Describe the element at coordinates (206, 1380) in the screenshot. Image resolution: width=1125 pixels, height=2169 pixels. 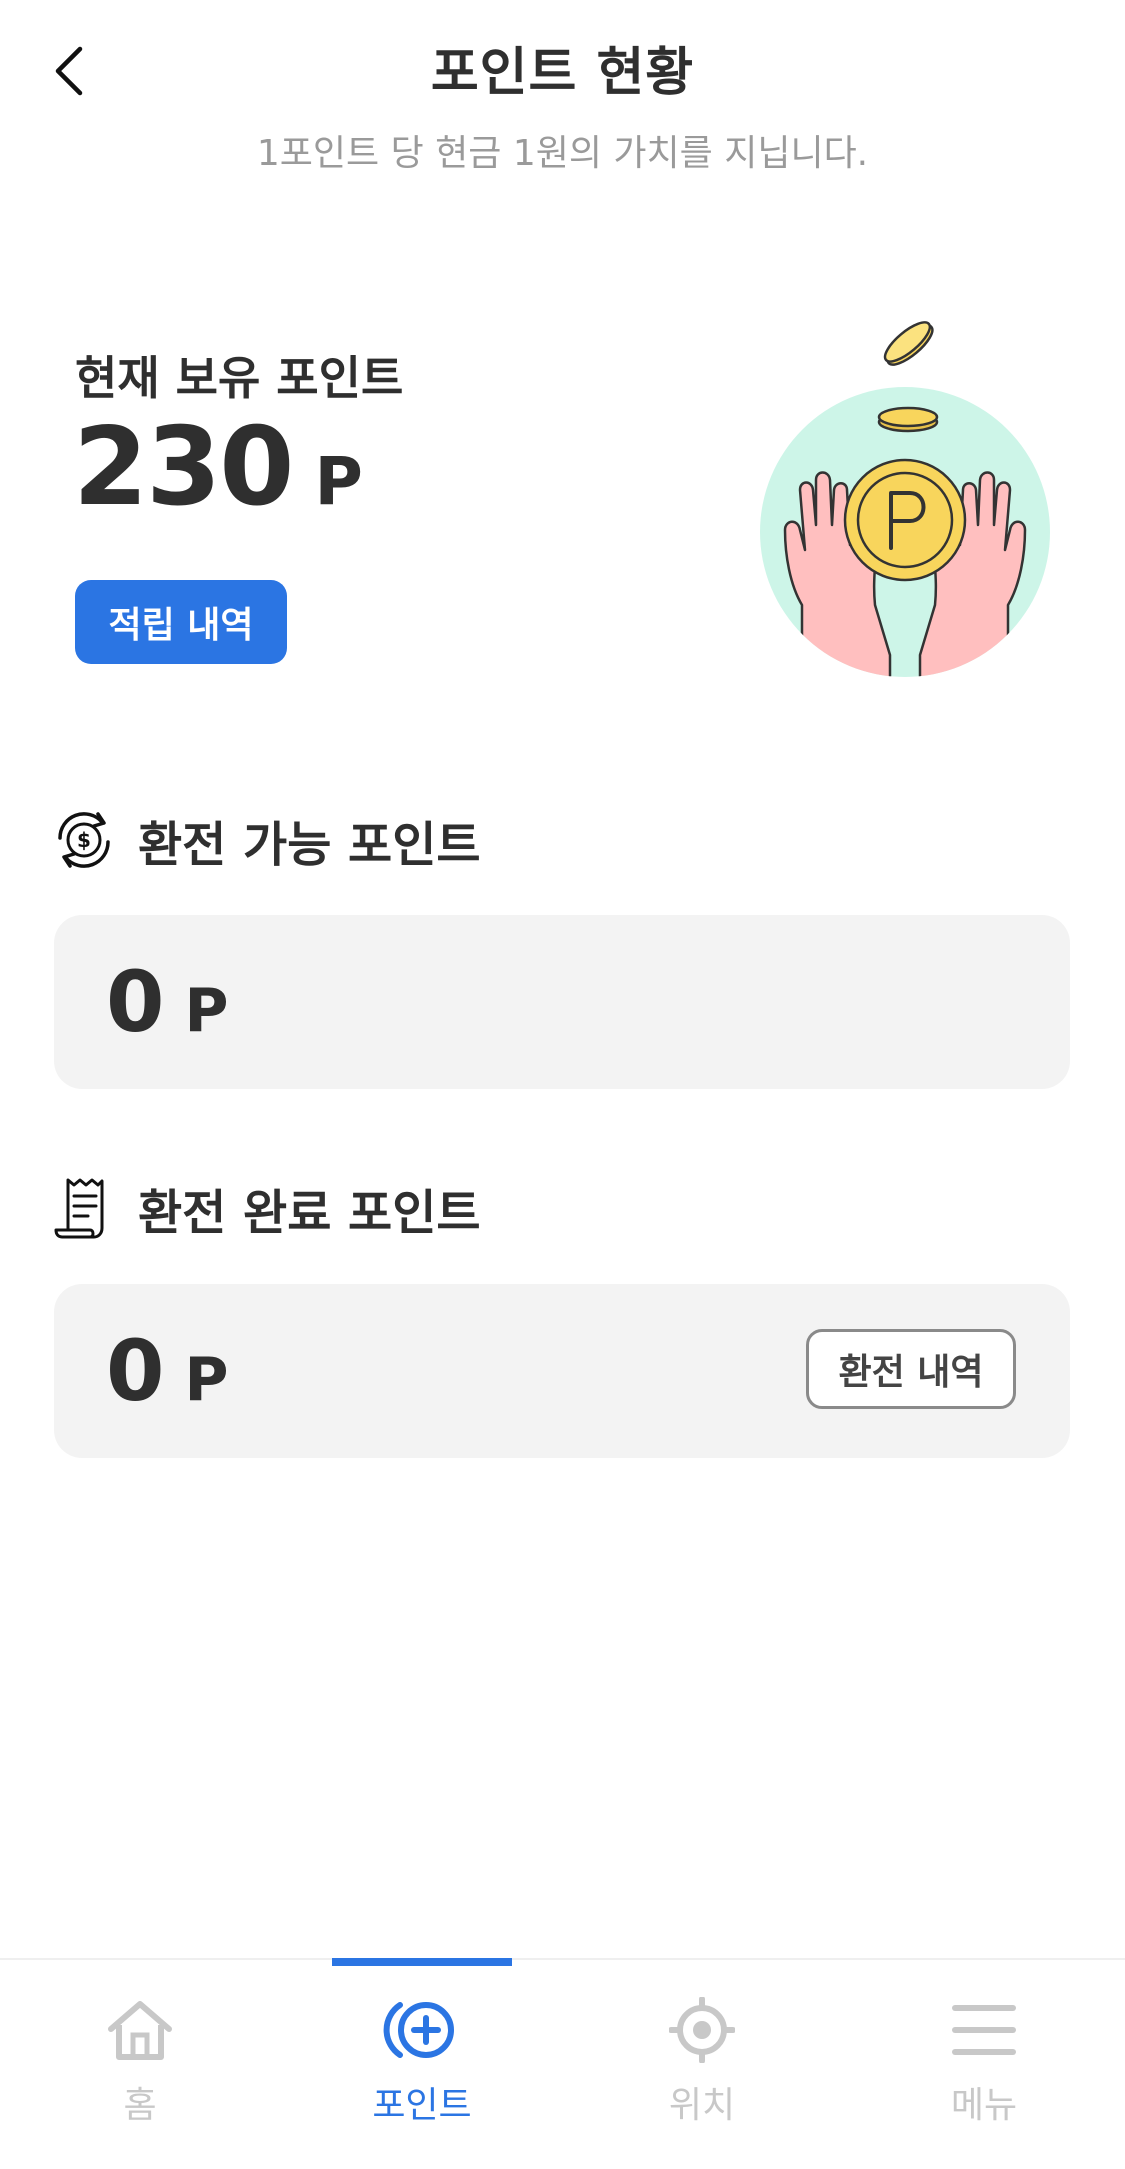
I see `exchanged-unit: P` at that location.